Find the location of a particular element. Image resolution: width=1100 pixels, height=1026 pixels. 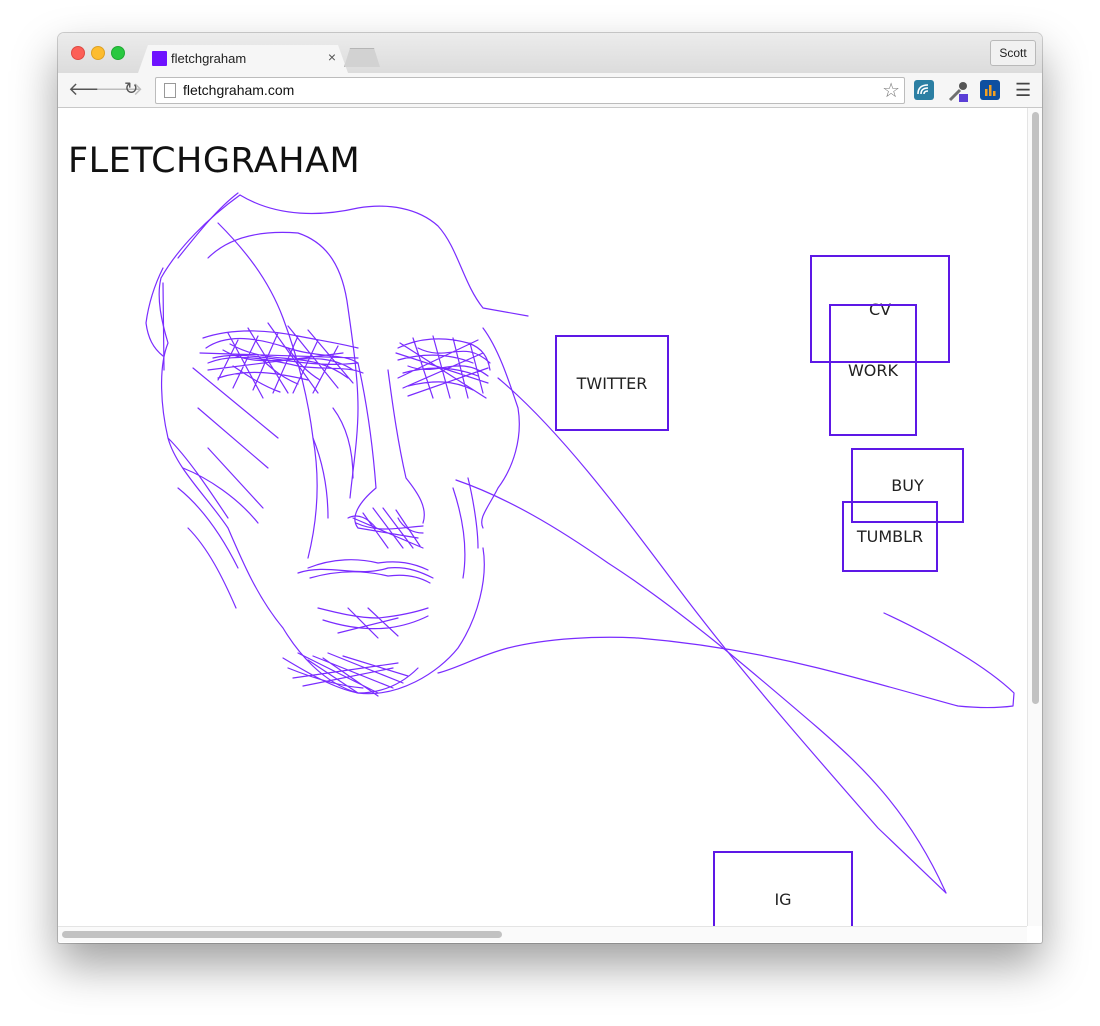

vertical-scrollbar is located at coordinates (1034, 517).